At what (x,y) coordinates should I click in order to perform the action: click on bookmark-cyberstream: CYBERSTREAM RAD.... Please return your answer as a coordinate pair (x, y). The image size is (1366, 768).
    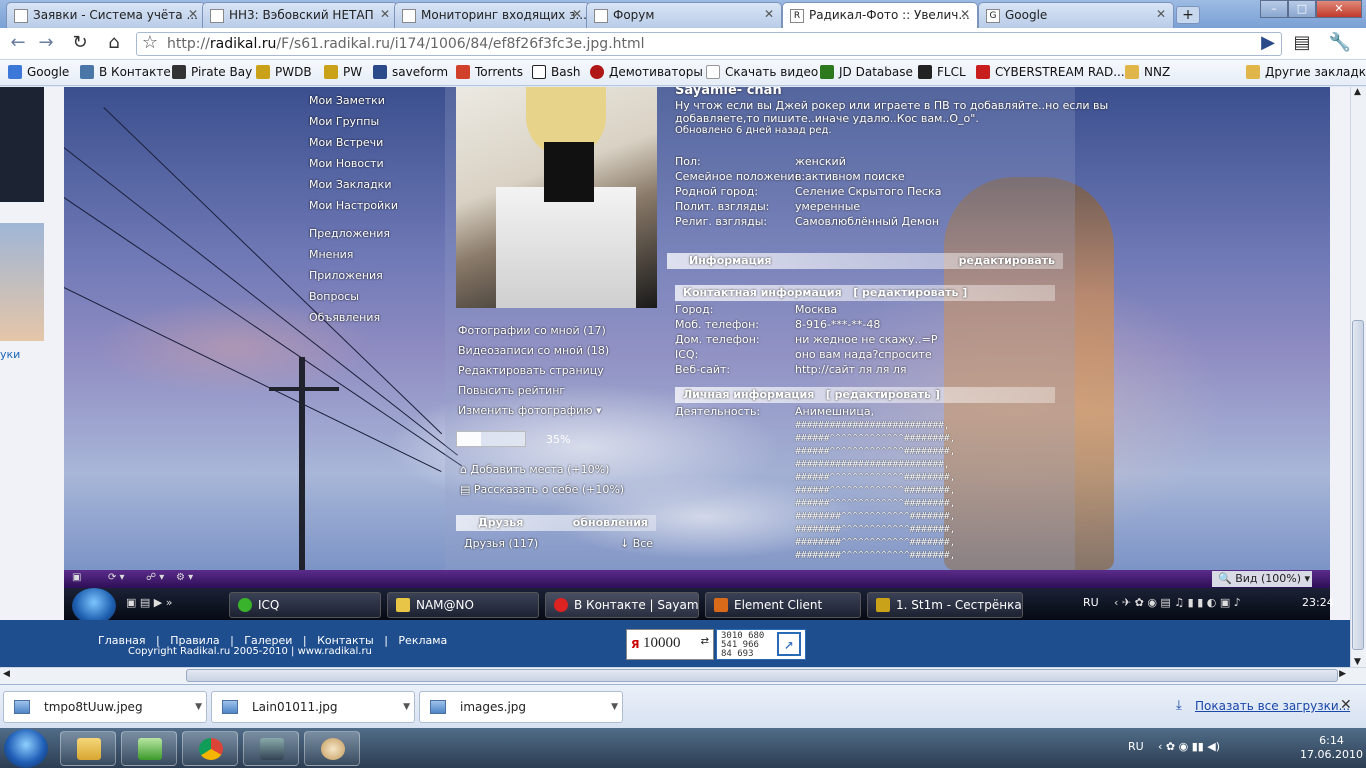
    Looking at the image, I should click on (1050, 72).